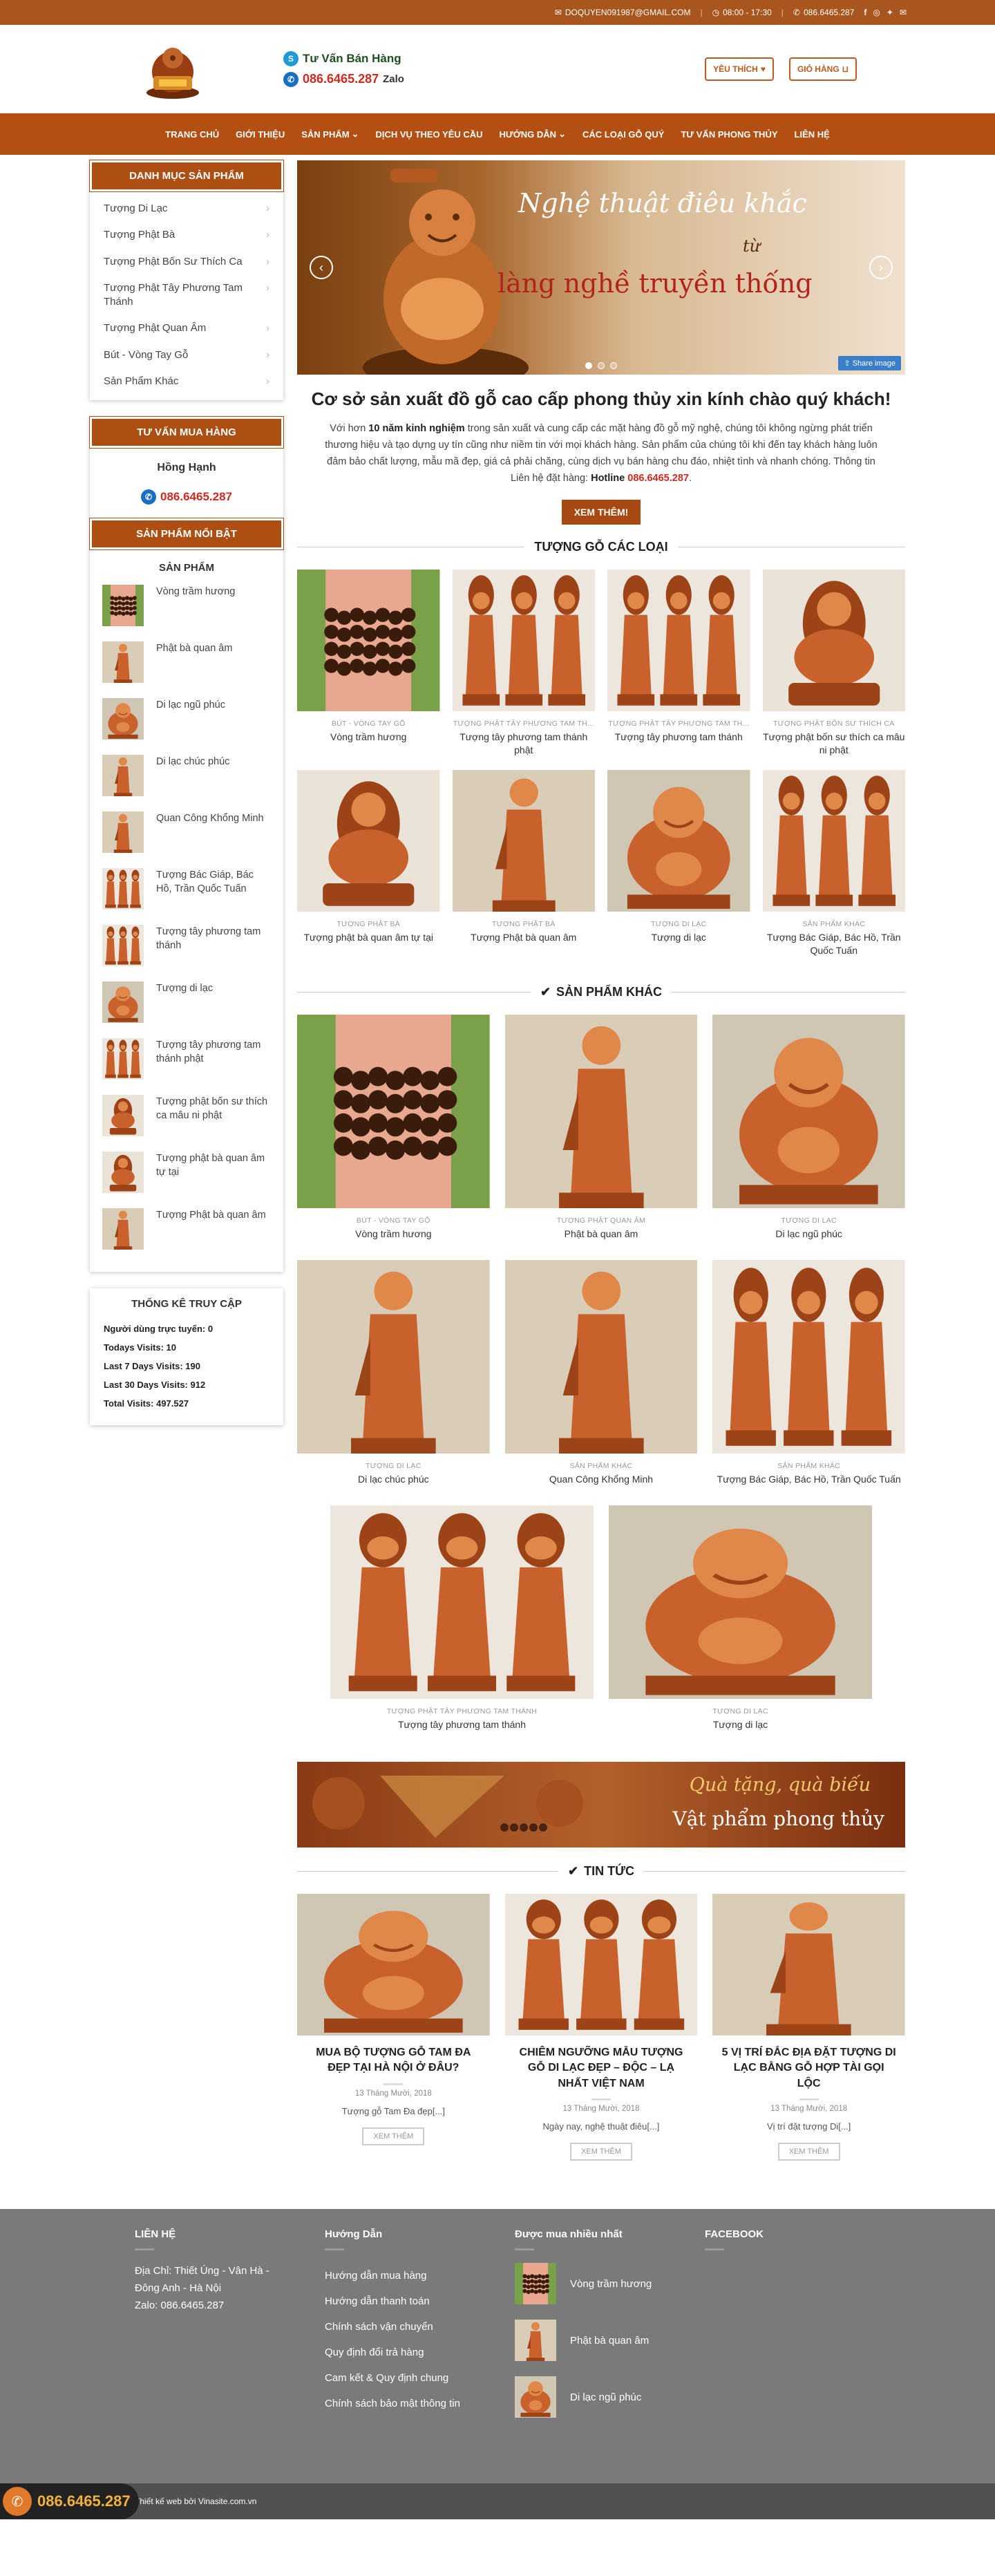 The height and width of the screenshot is (2576, 995). I want to click on product-name: Di lạc chúc phúc, so click(192, 762).